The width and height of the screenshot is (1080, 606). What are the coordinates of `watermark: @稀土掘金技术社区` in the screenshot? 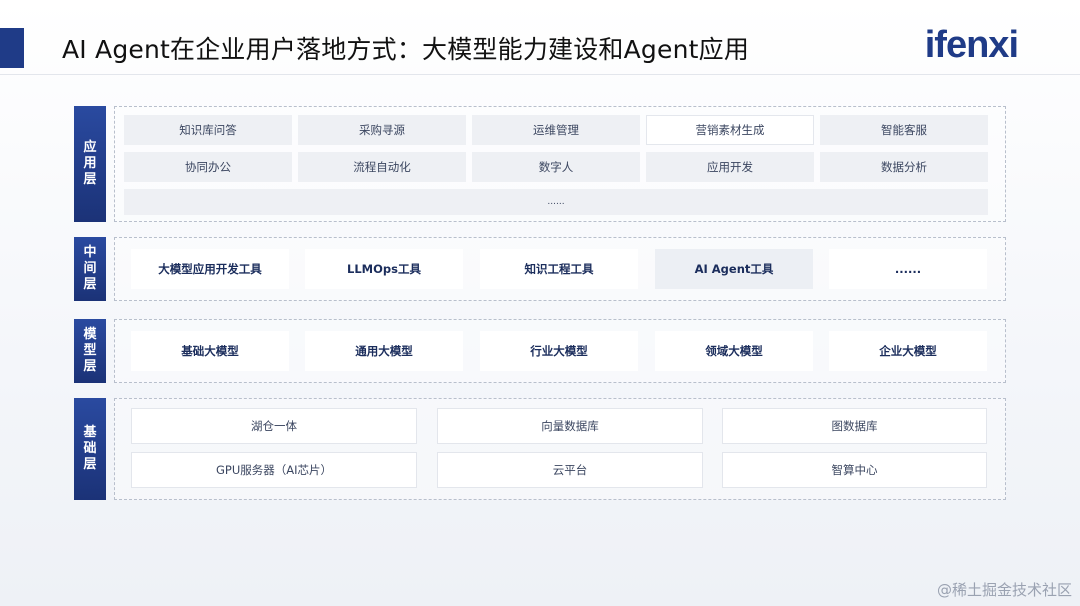 It's located at (1004, 590).